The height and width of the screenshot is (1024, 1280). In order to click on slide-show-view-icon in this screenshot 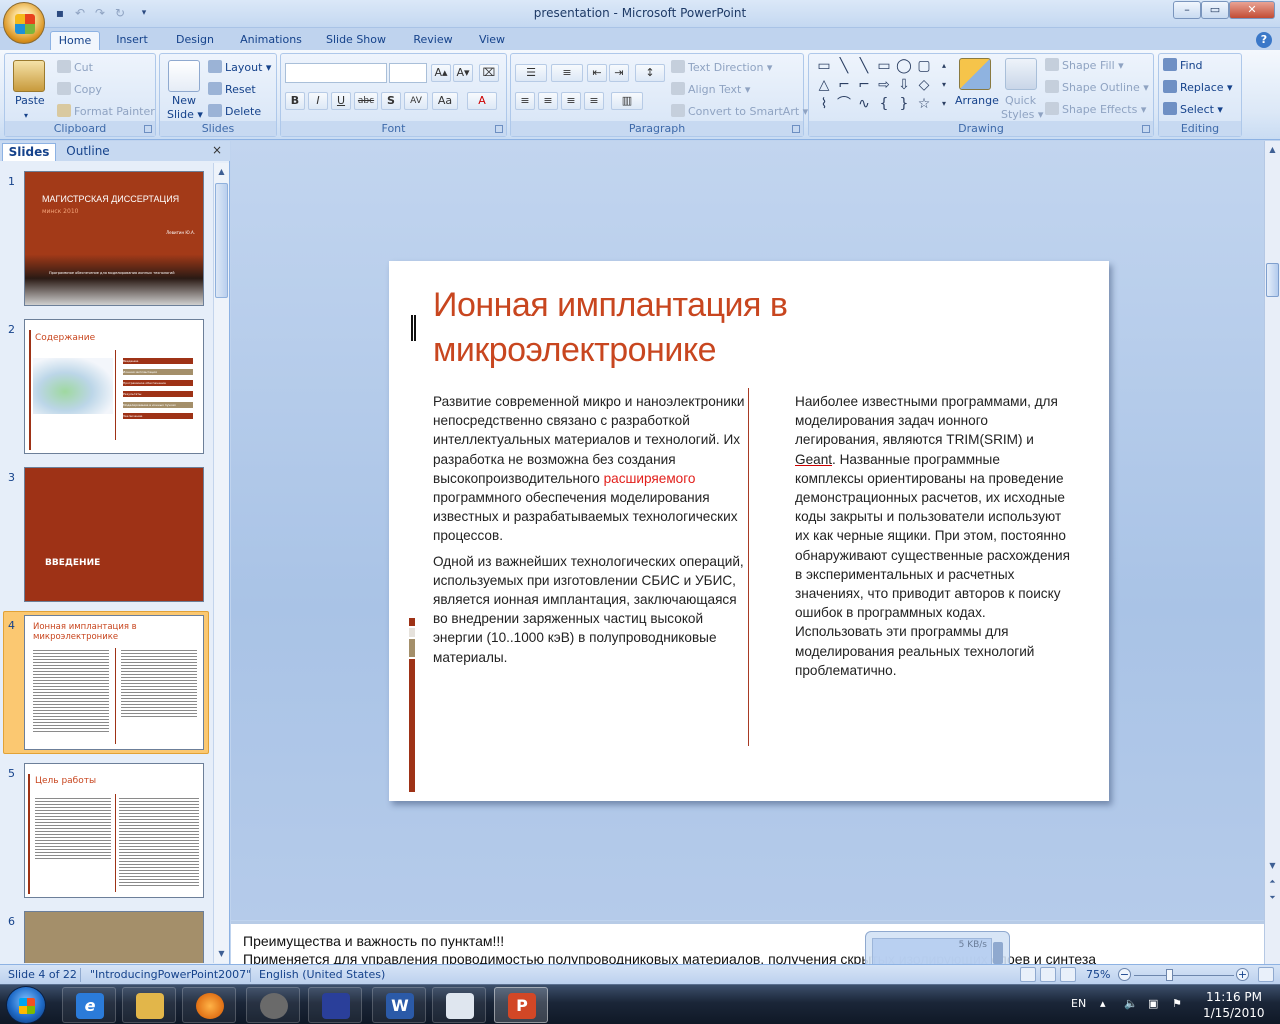, I will do `click(1068, 974)`.